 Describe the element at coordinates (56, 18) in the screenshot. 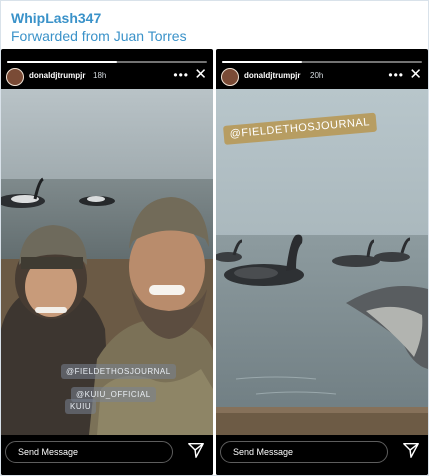

I see `sender-name: WhipLash347` at that location.